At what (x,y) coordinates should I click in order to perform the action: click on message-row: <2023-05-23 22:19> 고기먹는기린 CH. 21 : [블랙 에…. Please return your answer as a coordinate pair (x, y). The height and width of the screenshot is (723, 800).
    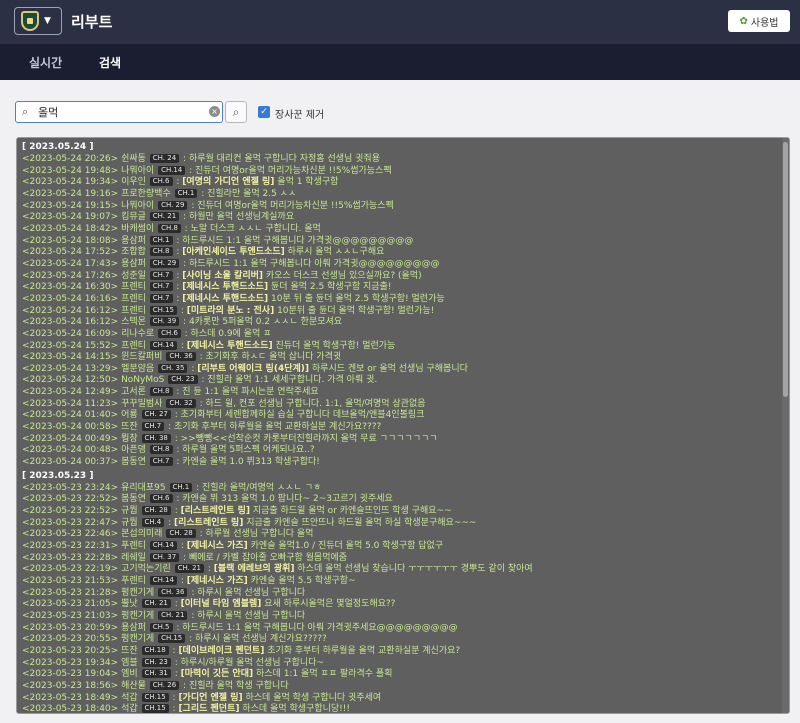
    Looking at the image, I should click on (402, 570).